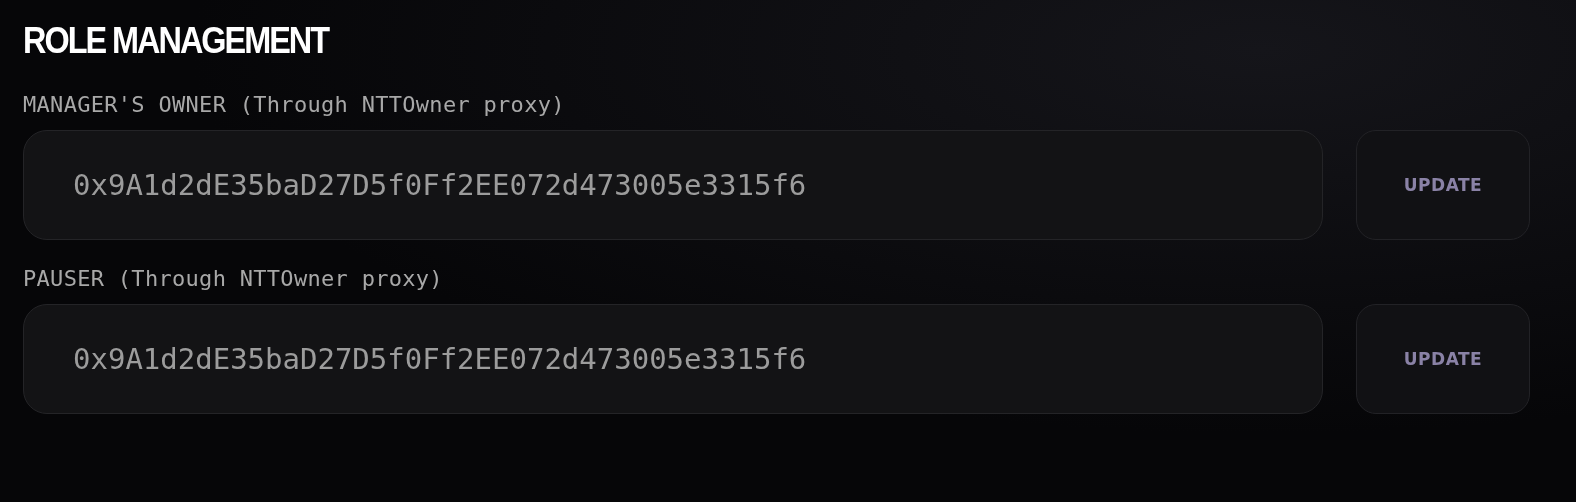 The width and height of the screenshot is (1576, 502). Describe the element at coordinates (294, 104) in the screenshot. I see `field-label: MANAGER'S OWNER (Through NTTOwner proxy)` at that location.